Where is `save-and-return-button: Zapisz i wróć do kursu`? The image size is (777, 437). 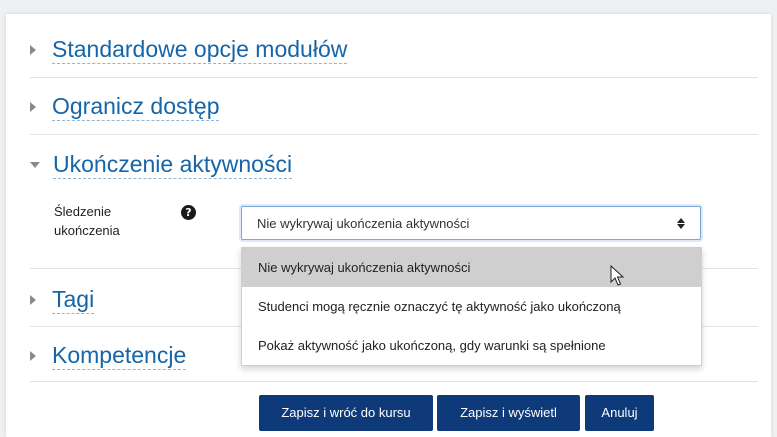 save-and-return-button: Zapisz i wróć do kursu is located at coordinates (346, 413).